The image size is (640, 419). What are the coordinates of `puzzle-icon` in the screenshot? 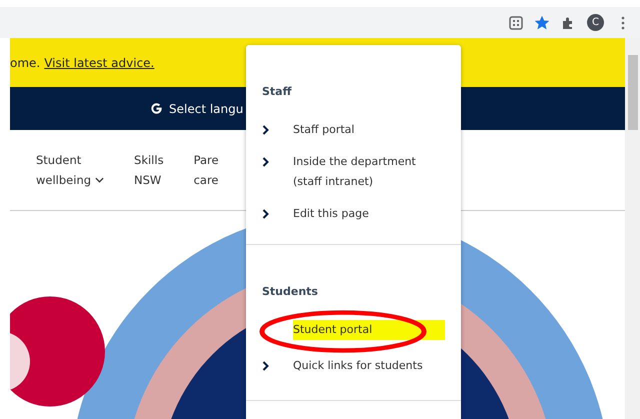 It's located at (568, 23).